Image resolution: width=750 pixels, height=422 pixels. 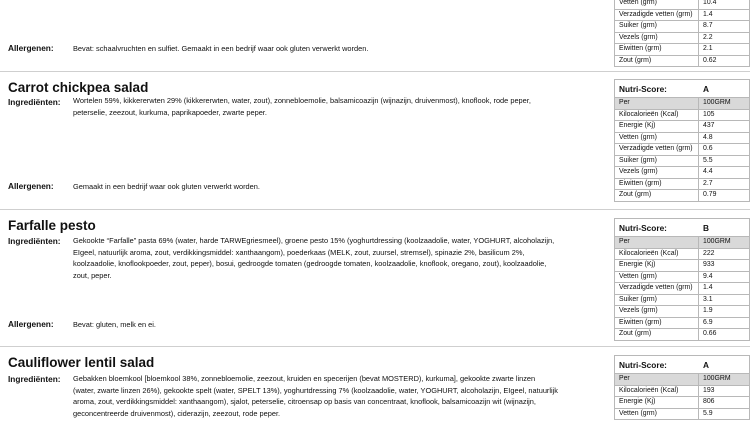 What do you see at coordinates (706, 228) in the screenshot?
I see `nutri-score-value: B` at bounding box center [706, 228].